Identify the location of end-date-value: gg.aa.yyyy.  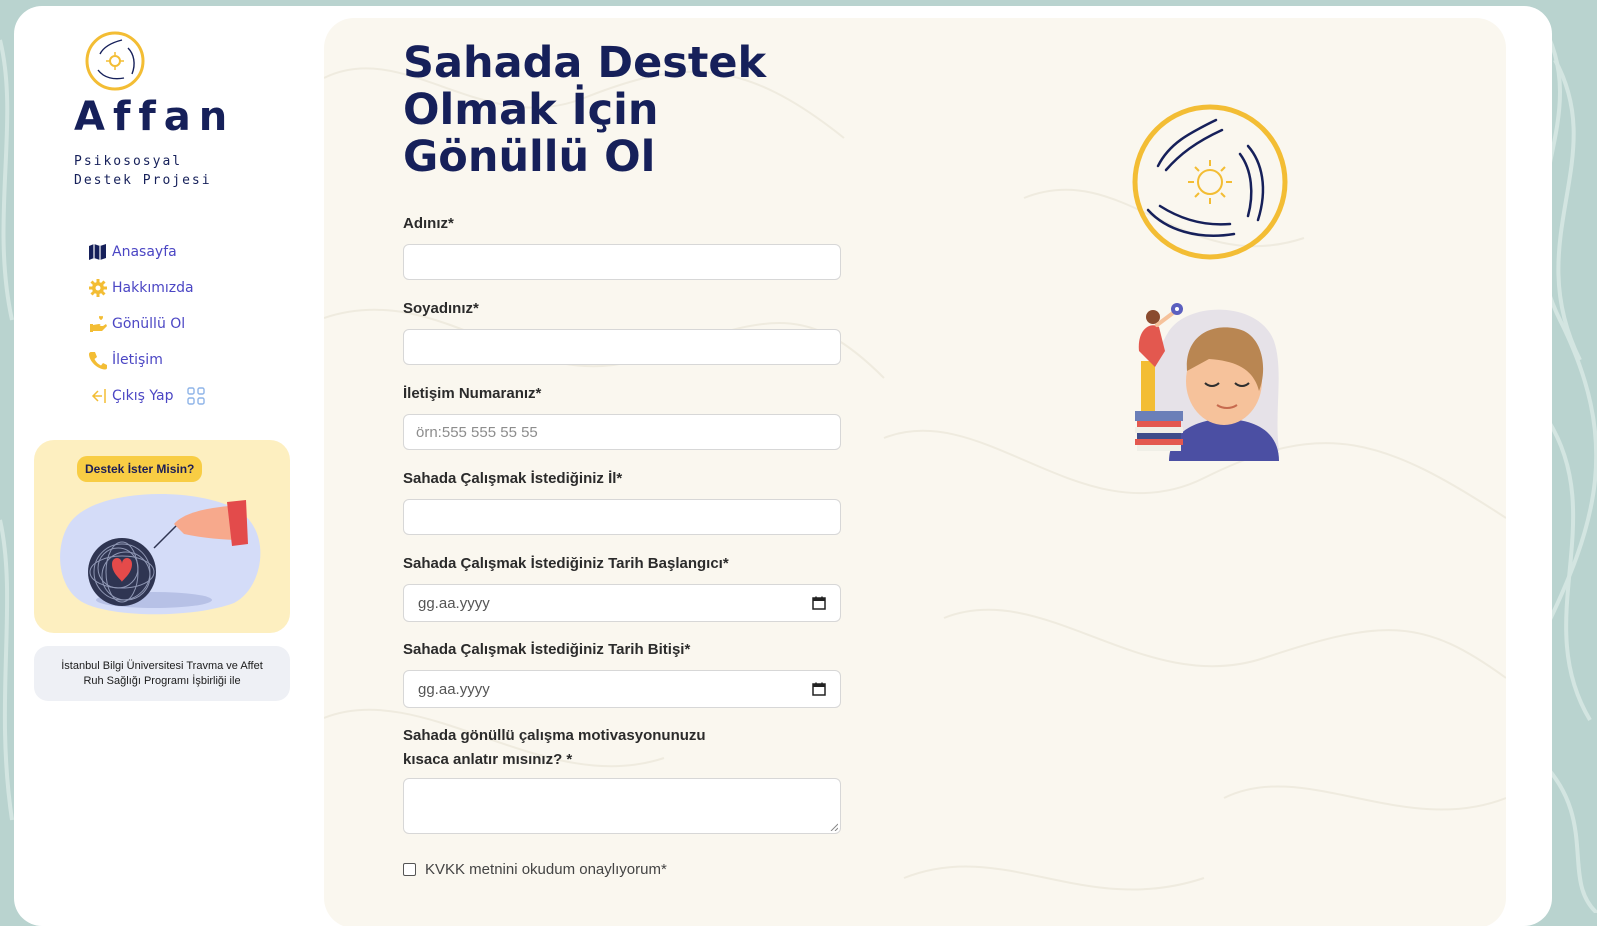
(454, 689).